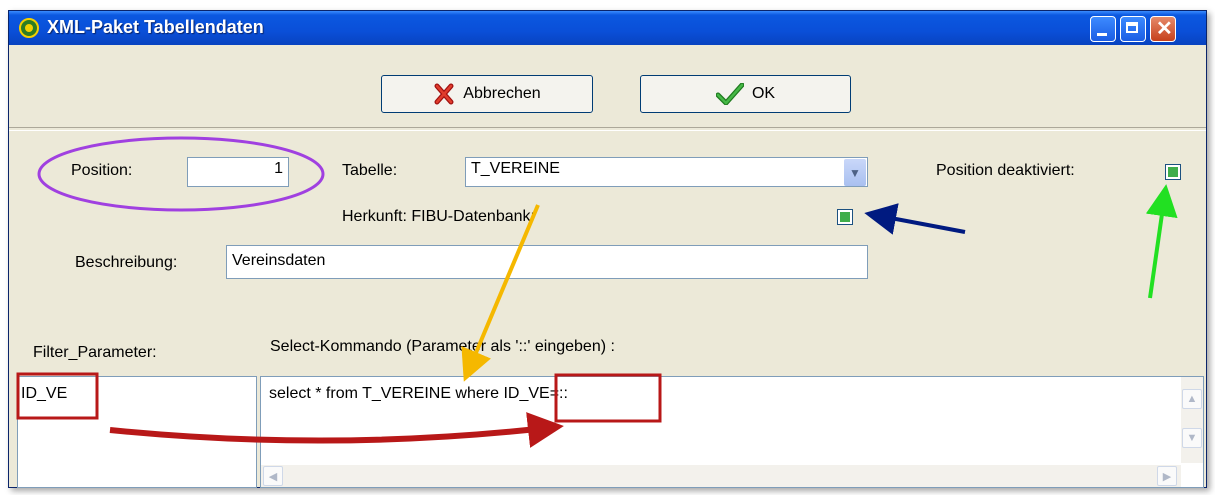 The width and height of the screenshot is (1215, 495). Describe the element at coordinates (502, 93) in the screenshot. I see `cancel-label: Abbrechen` at that location.